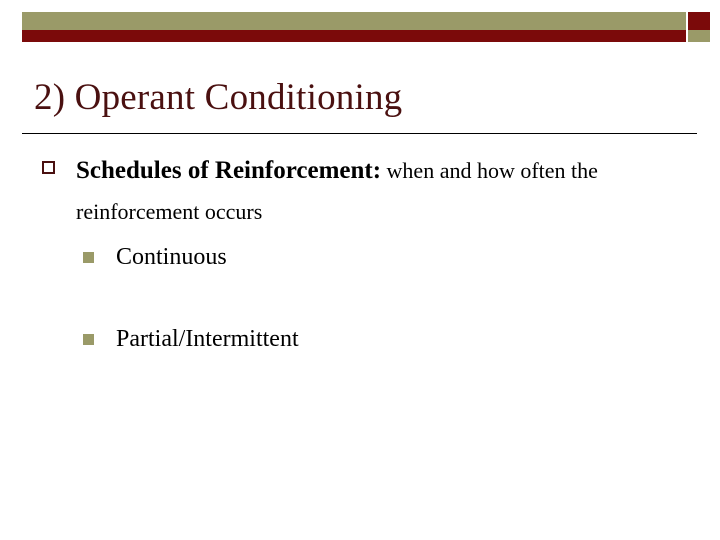 This screenshot has width=720, height=540. I want to click on header-accent-olive-block, so click(699, 36).